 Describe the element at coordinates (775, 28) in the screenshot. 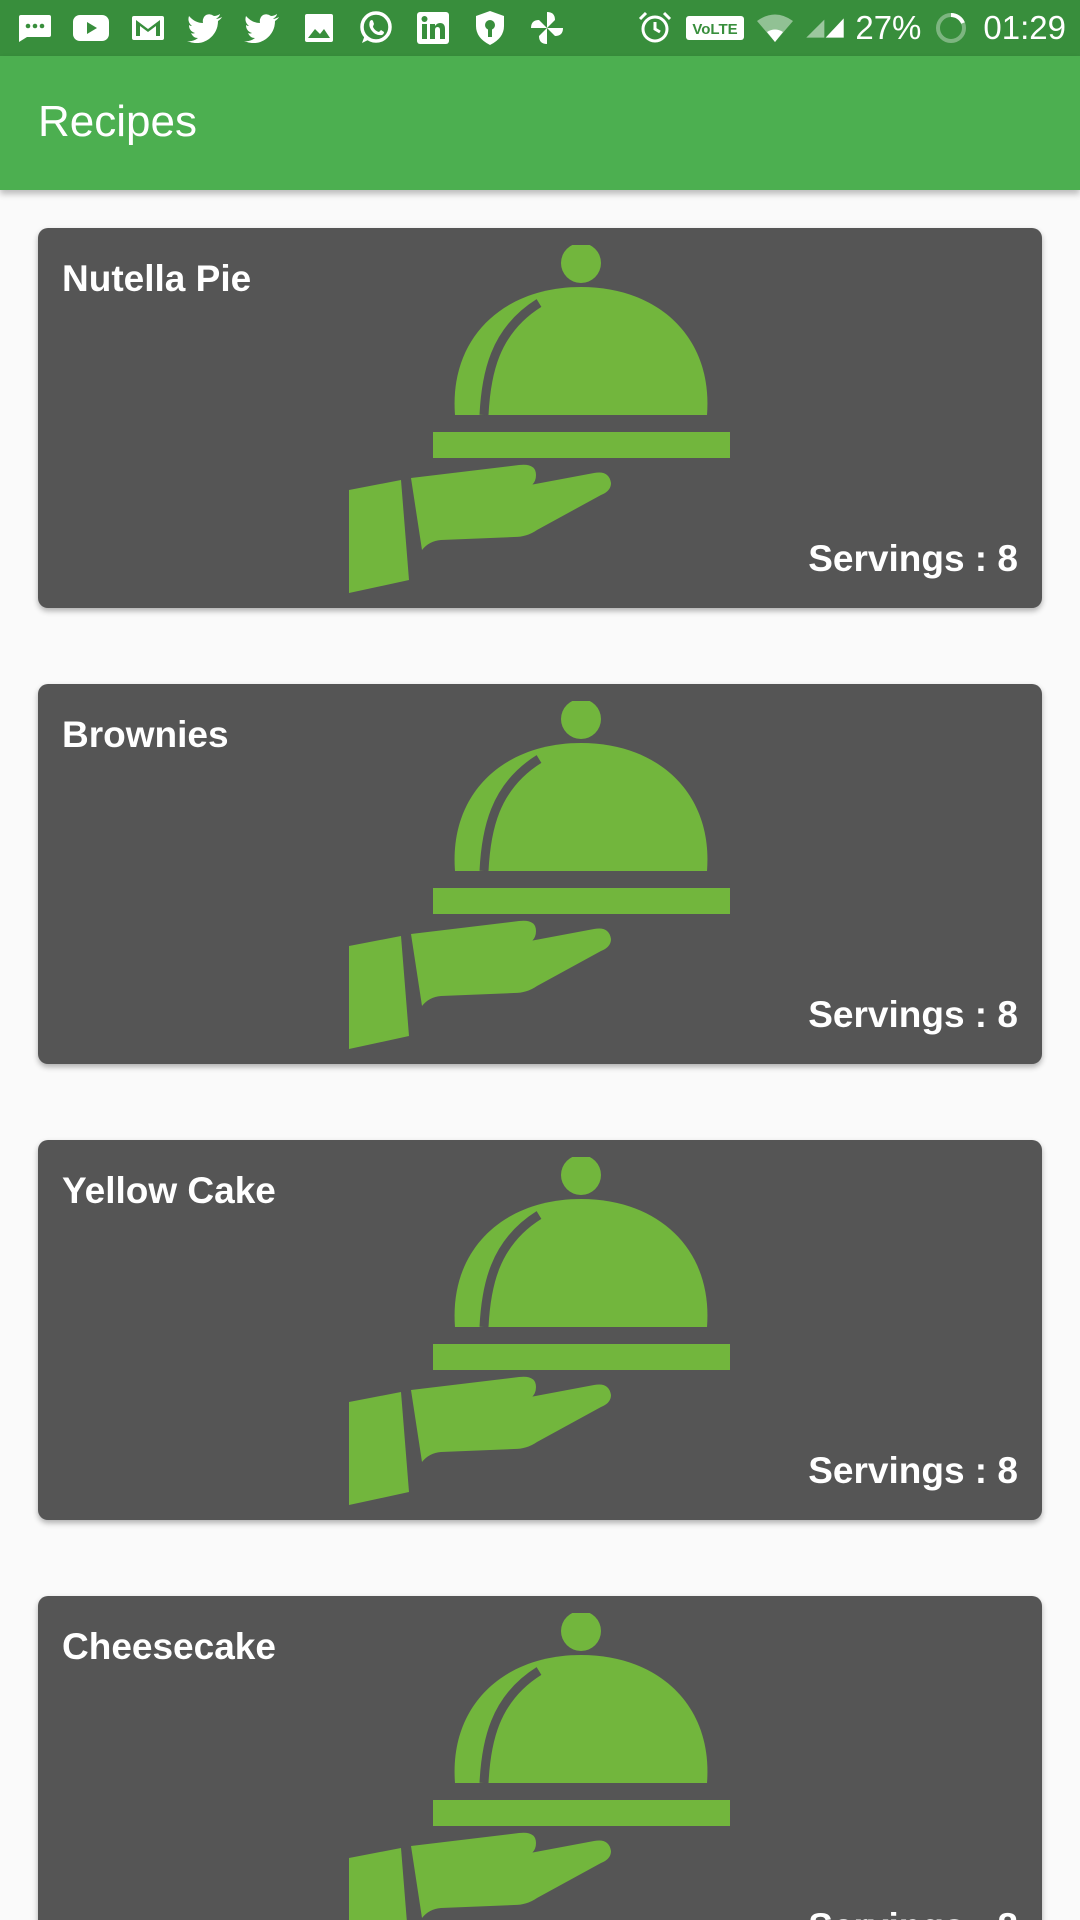

I see `wifi-icon` at that location.